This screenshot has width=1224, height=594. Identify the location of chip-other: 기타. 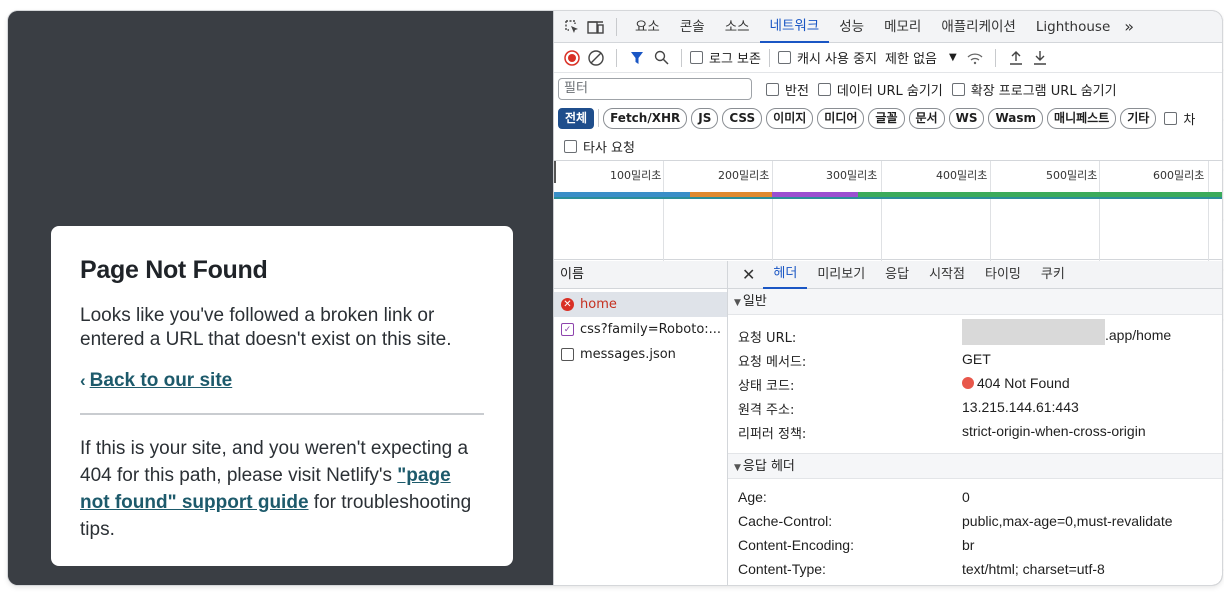
(1138, 118).